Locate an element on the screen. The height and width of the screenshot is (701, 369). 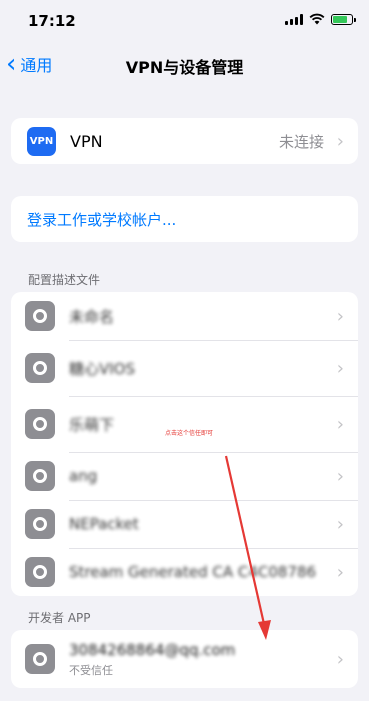
navigation-bar: ‹ 通用 VPN与设备管理 is located at coordinates (184, 64).